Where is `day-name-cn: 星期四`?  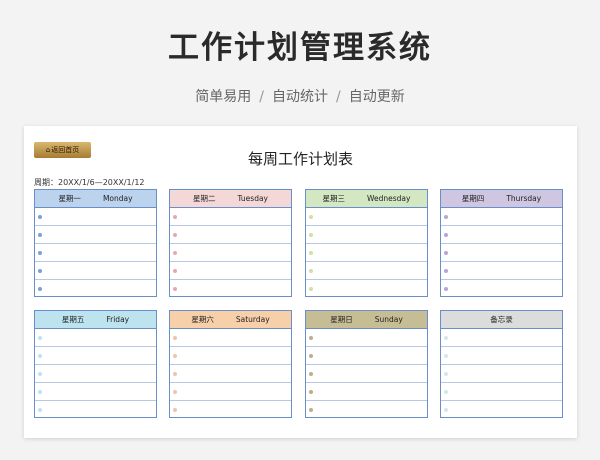
day-name-cn: 星期四 is located at coordinates (473, 198).